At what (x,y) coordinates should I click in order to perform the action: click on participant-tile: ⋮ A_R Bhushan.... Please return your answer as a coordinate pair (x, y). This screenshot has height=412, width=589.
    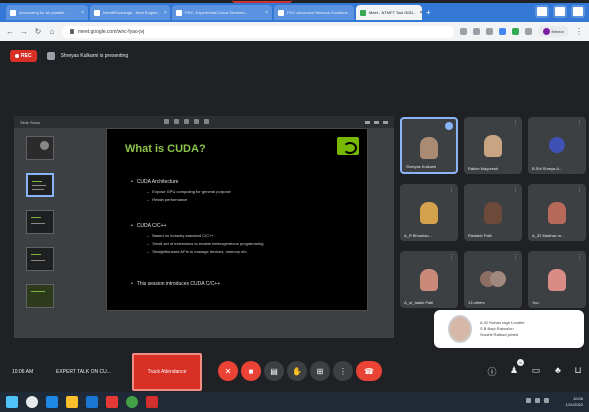
    Looking at the image, I should click on (429, 212).